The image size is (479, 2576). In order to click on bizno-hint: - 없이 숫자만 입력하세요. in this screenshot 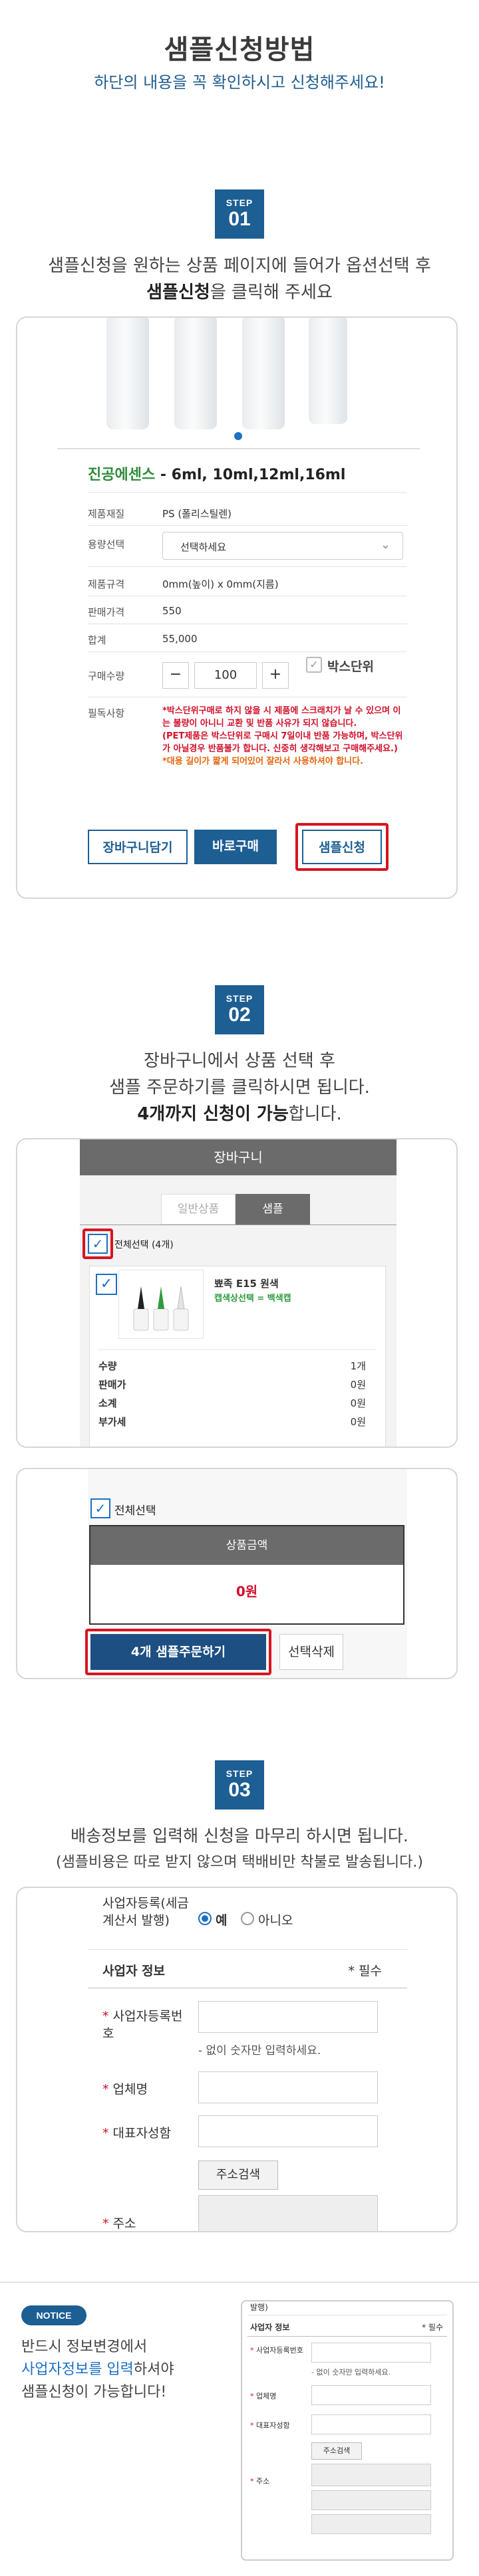, I will do `click(259, 2050)`.